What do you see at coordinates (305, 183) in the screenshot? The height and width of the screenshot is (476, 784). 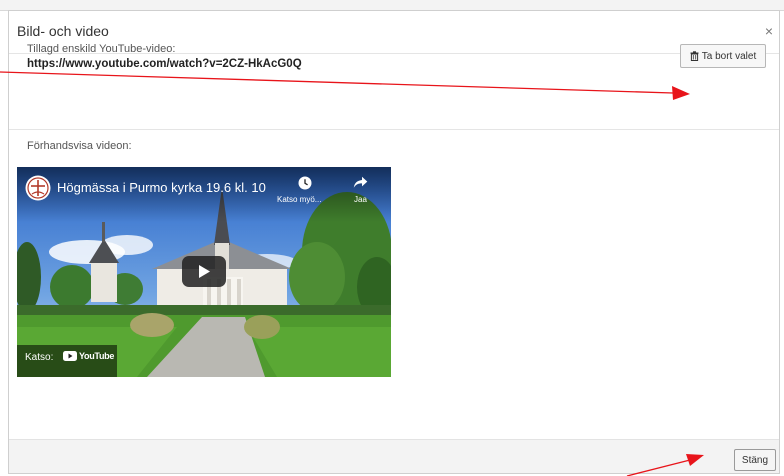 I see `clock-icon` at bounding box center [305, 183].